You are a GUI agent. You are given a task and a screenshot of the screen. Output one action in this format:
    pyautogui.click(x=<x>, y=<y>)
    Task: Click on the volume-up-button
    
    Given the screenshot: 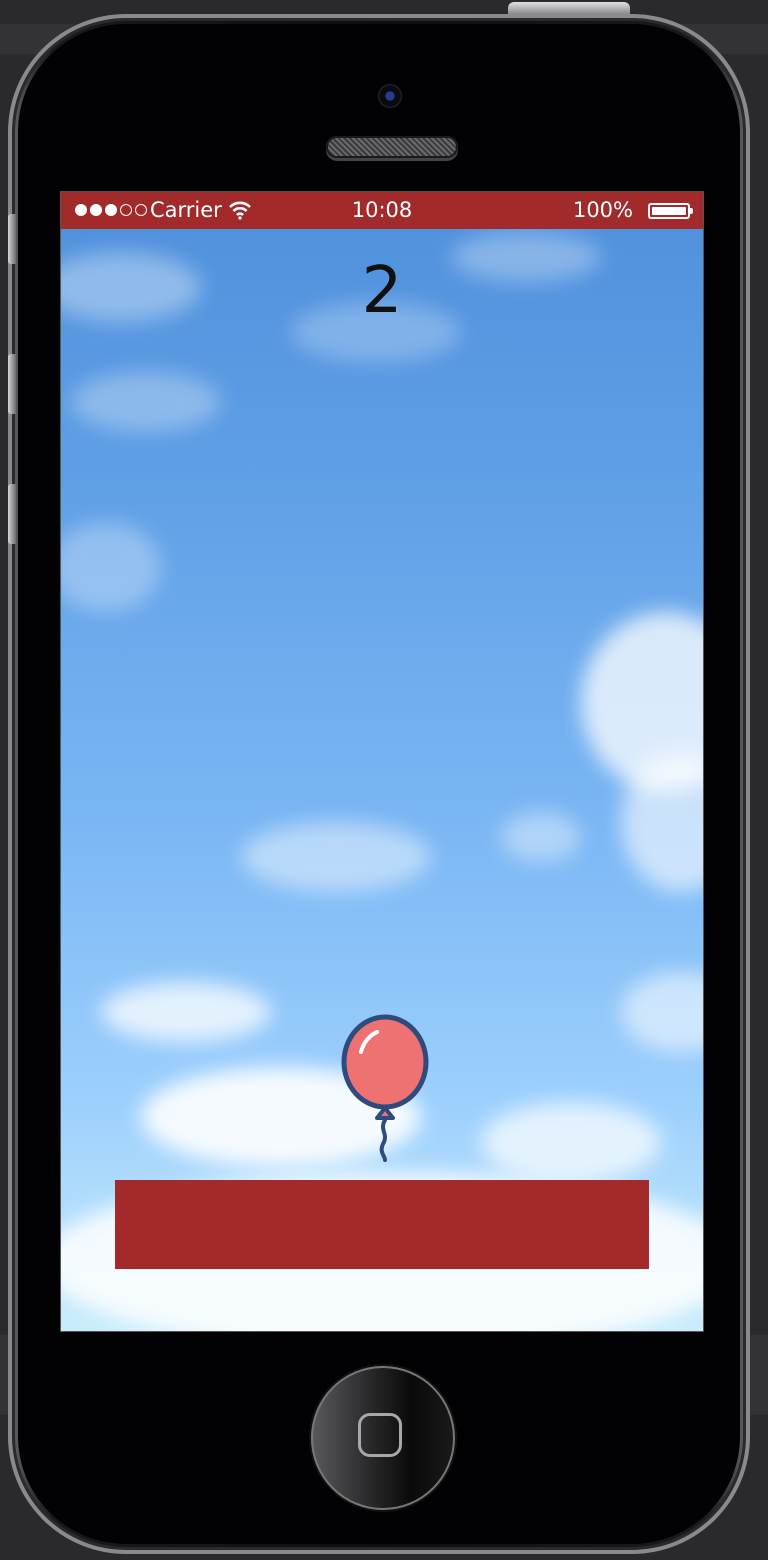 What is the action you would take?
    pyautogui.click(x=12, y=384)
    